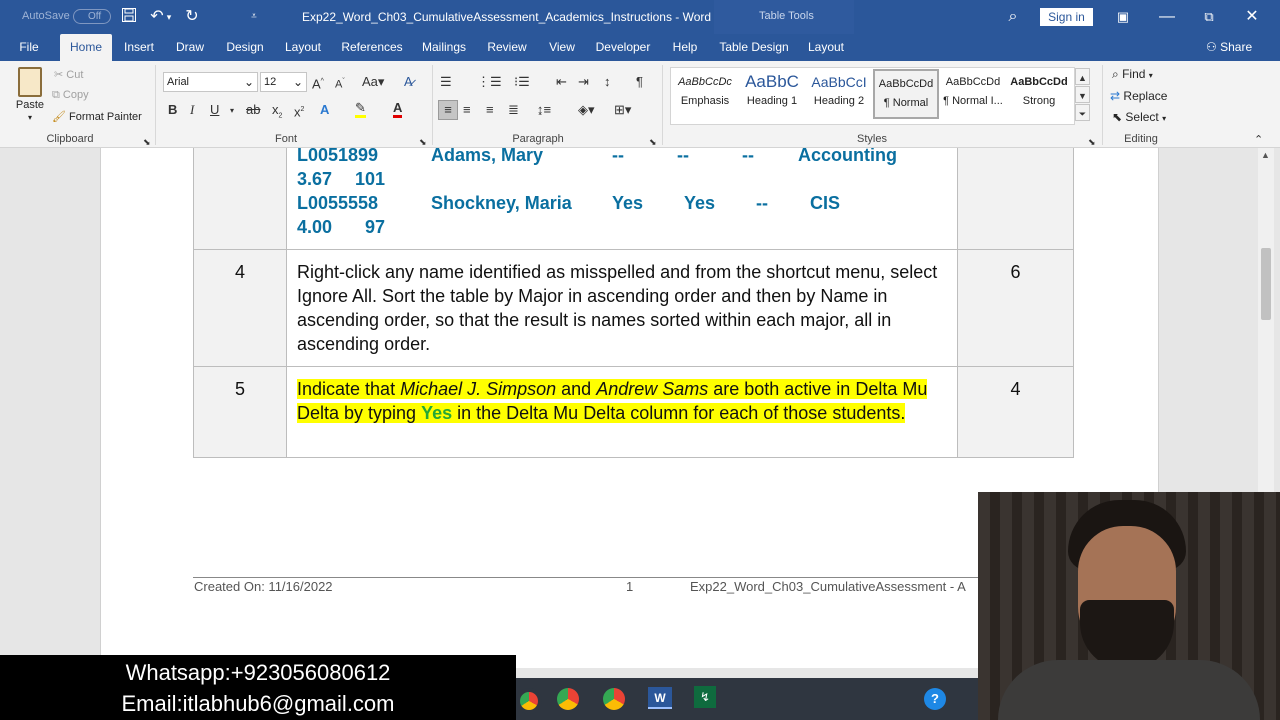 Image resolution: width=1280 pixels, height=720 pixels. What do you see at coordinates (86, 47) in the screenshot?
I see `tab-home: Home` at bounding box center [86, 47].